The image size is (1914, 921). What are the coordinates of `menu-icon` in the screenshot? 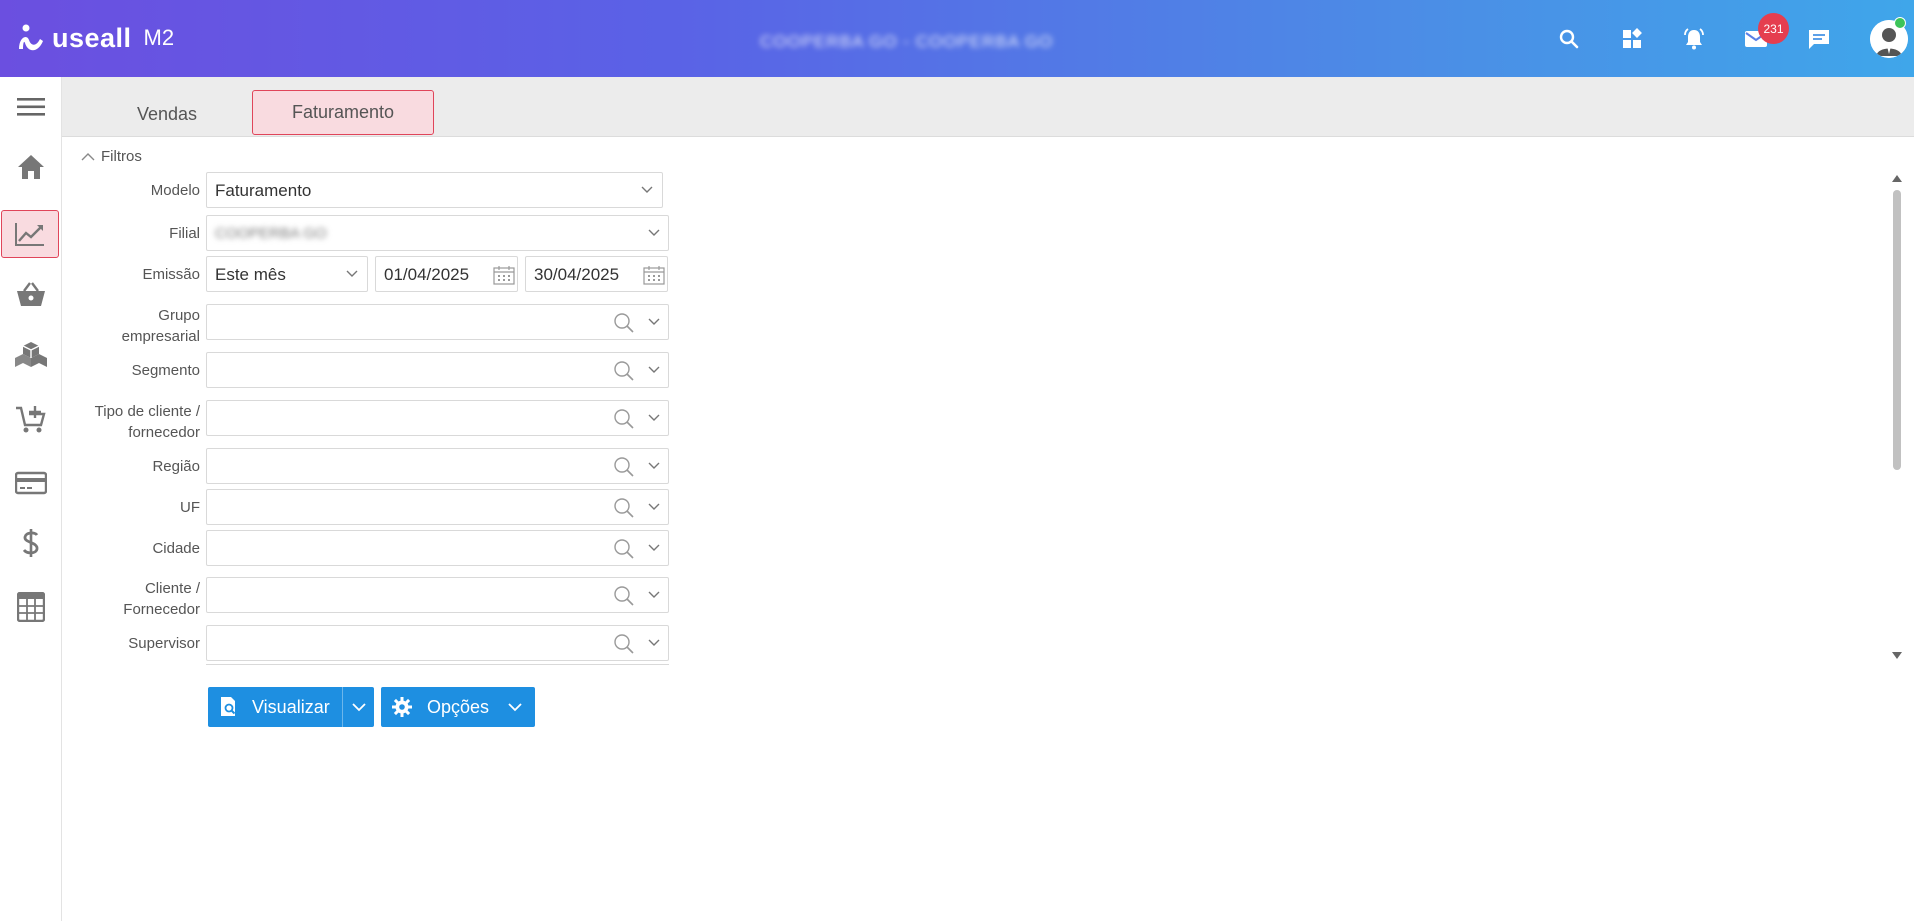 It's located at (31, 107).